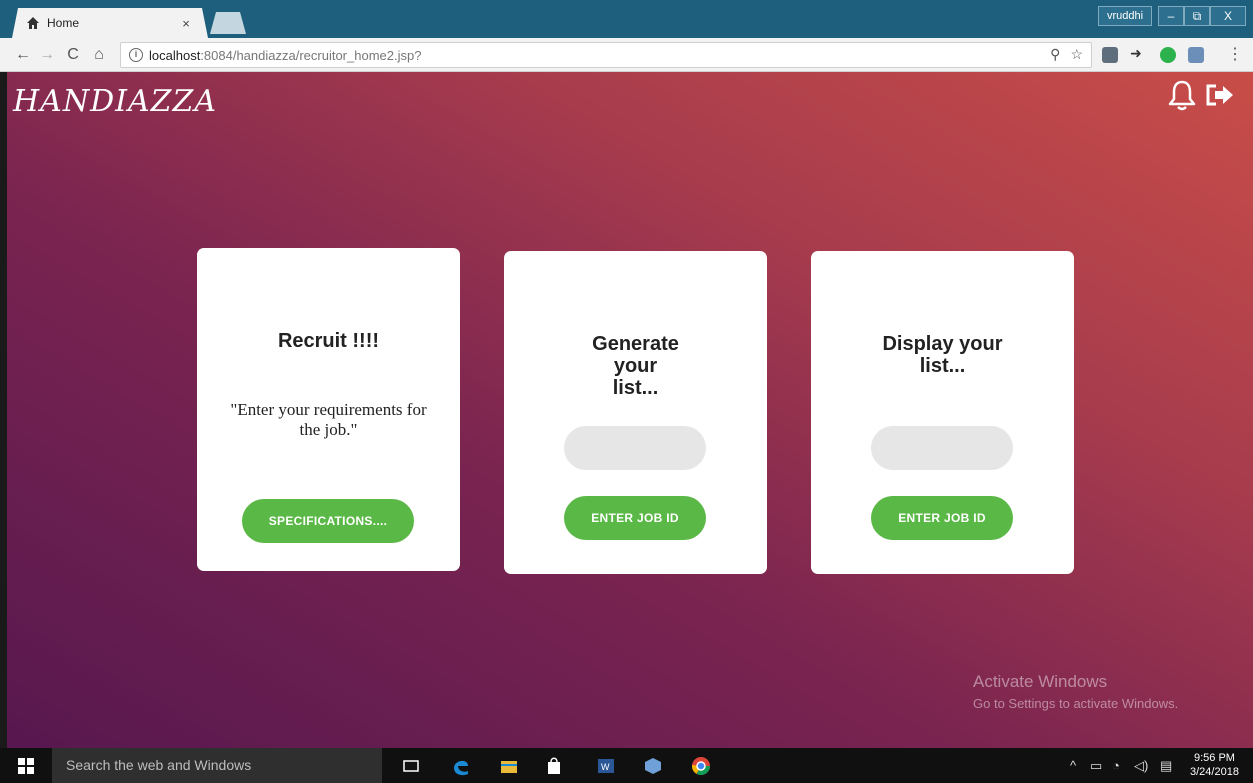 The image size is (1253, 783). Describe the element at coordinates (1076, 703) in the screenshot. I see `activation-watermark-subtitle: Go to Settings to activate Windows.` at that location.